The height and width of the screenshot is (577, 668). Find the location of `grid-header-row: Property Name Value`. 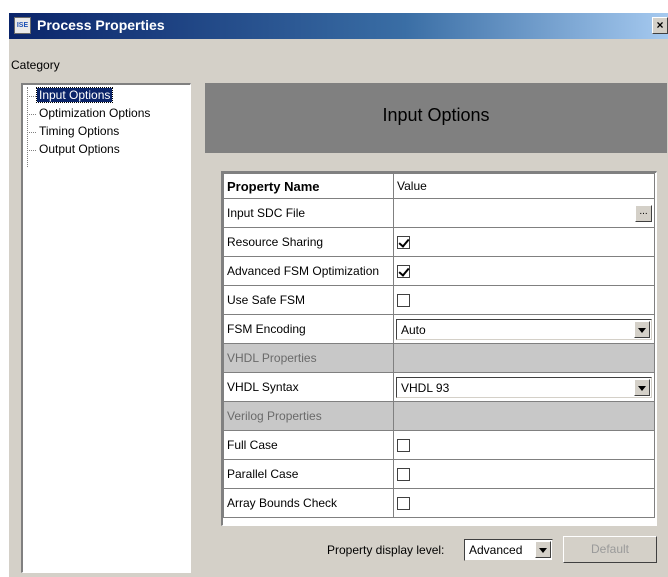

grid-header-row: Property Name Value is located at coordinates (439, 186).